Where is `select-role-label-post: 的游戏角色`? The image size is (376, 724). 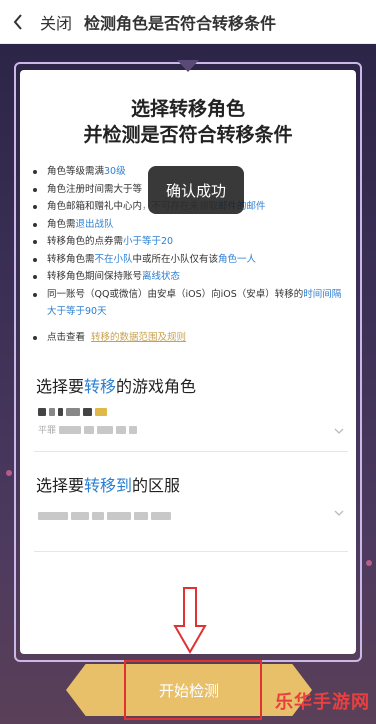
select-role-label-post: 的游戏角色 is located at coordinates (156, 386).